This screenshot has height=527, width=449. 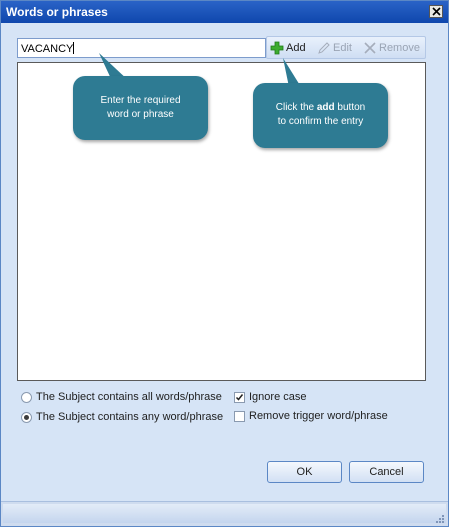 I want to click on add-label: Add, so click(x=296, y=48).